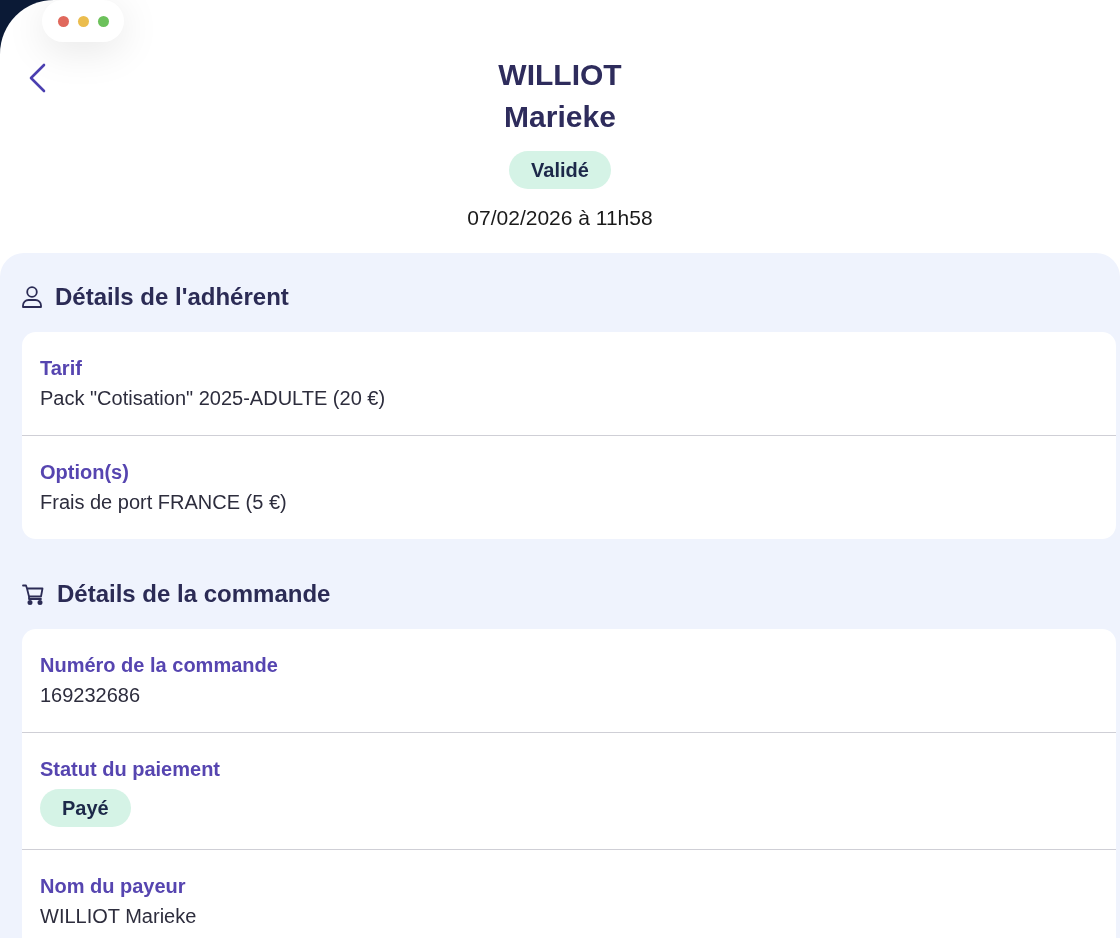 This screenshot has width=1120, height=938. I want to click on field-value: WILLIOT Marieke, so click(118, 916).